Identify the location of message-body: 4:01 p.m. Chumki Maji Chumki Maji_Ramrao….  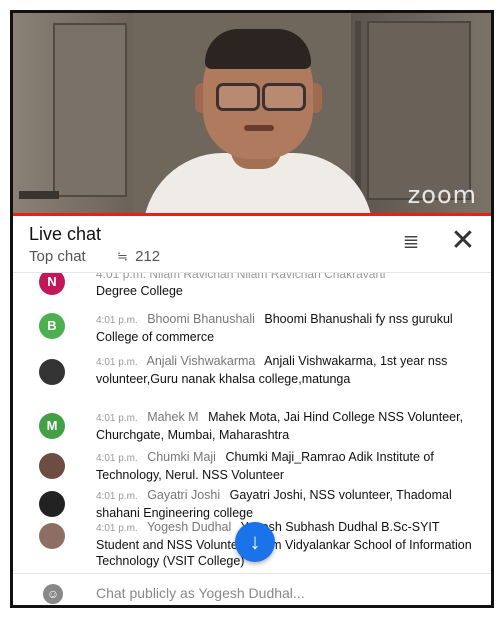
(287, 466).